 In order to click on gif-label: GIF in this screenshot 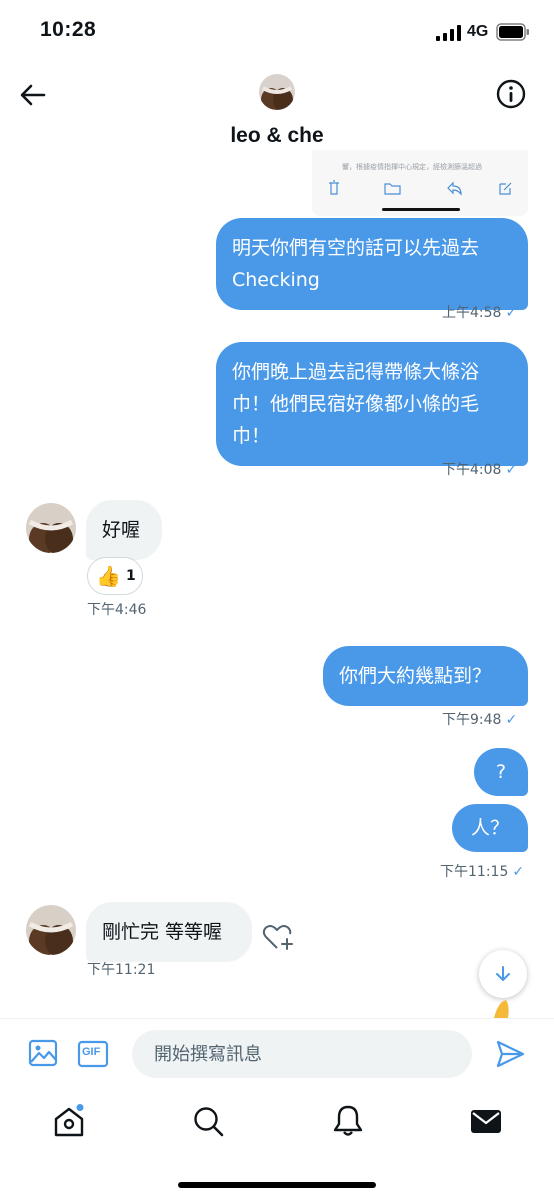, I will do `click(91, 1052)`.